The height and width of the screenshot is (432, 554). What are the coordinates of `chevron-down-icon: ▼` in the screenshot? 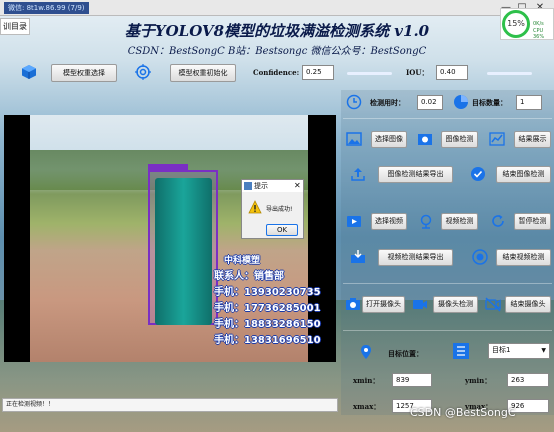 It's located at (543, 350).